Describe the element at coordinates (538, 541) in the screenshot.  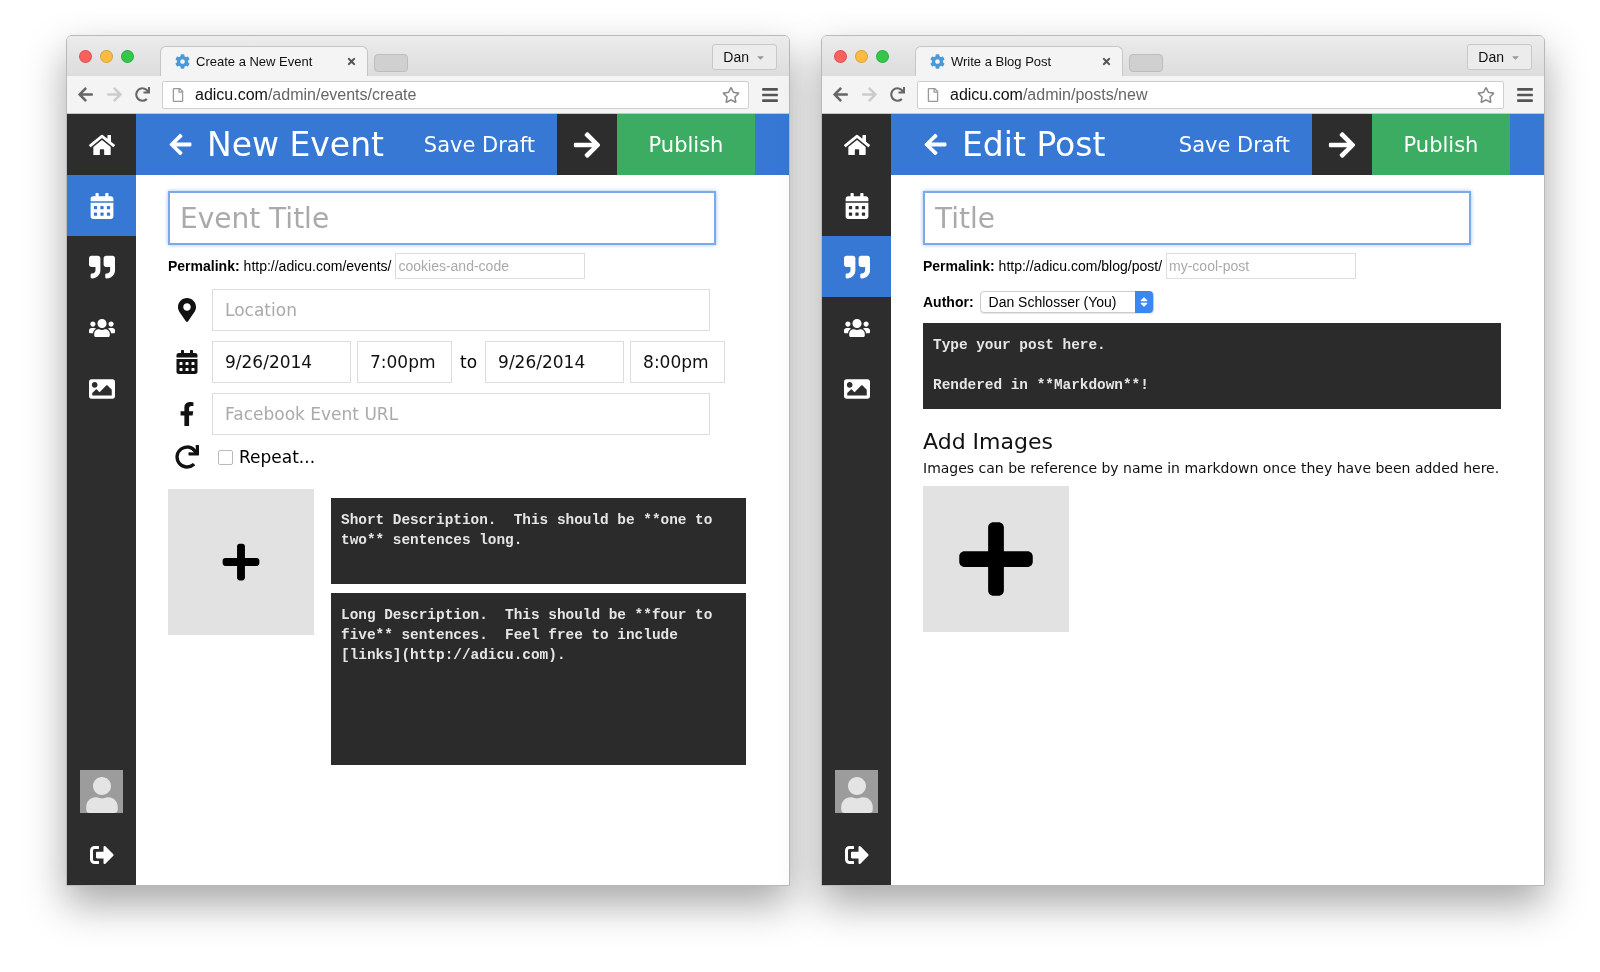
I see `short-description-field: Short Description. This should be **one to two** sentences long.` at that location.